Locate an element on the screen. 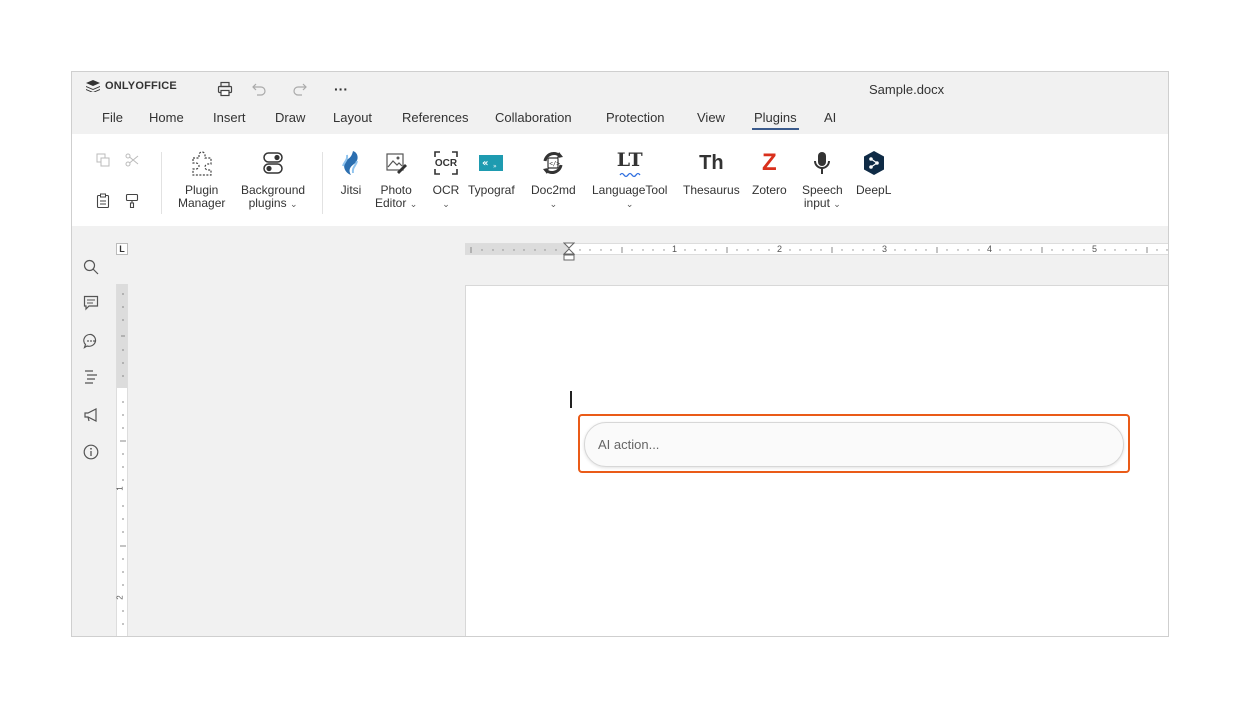 The height and width of the screenshot is (708, 1240). photo-editor-label: Photo Editor ⌄ is located at coordinates (396, 196).